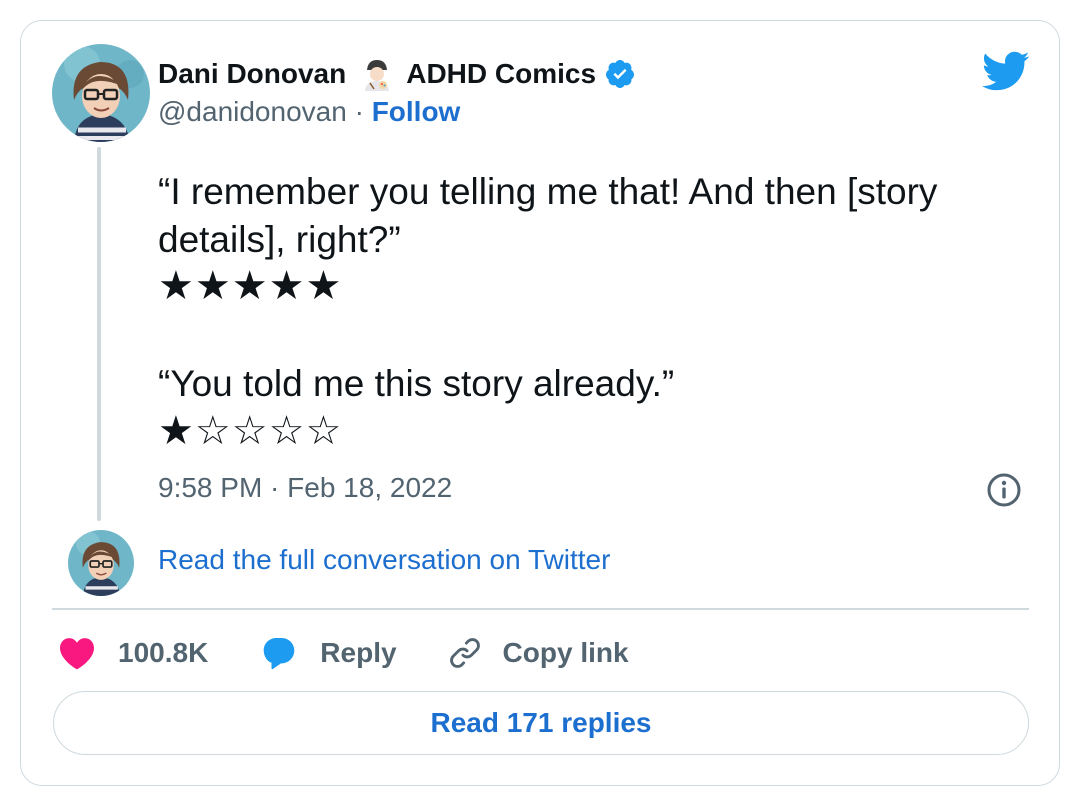 The height and width of the screenshot is (808, 1080). Describe the element at coordinates (416, 111) in the screenshot. I see `follow-button: Follow` at that location.